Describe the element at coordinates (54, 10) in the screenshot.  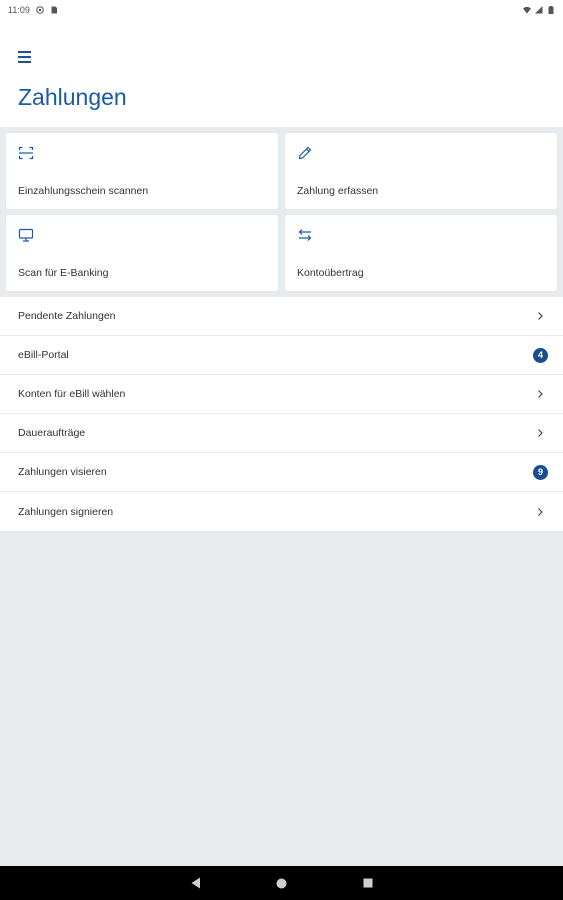
I see `sim-card-icon` at that location.